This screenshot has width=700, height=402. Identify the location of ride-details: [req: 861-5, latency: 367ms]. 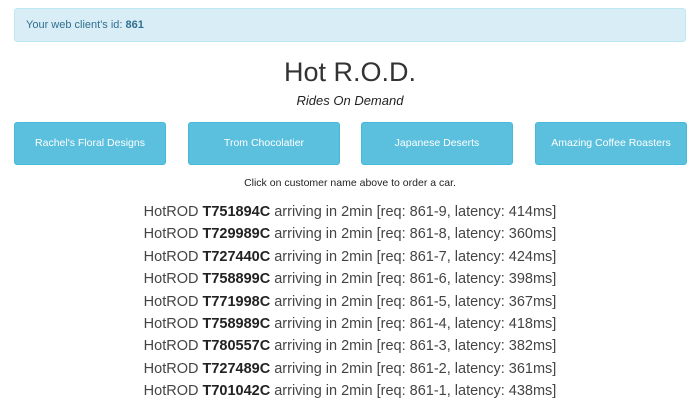
(466, 301).